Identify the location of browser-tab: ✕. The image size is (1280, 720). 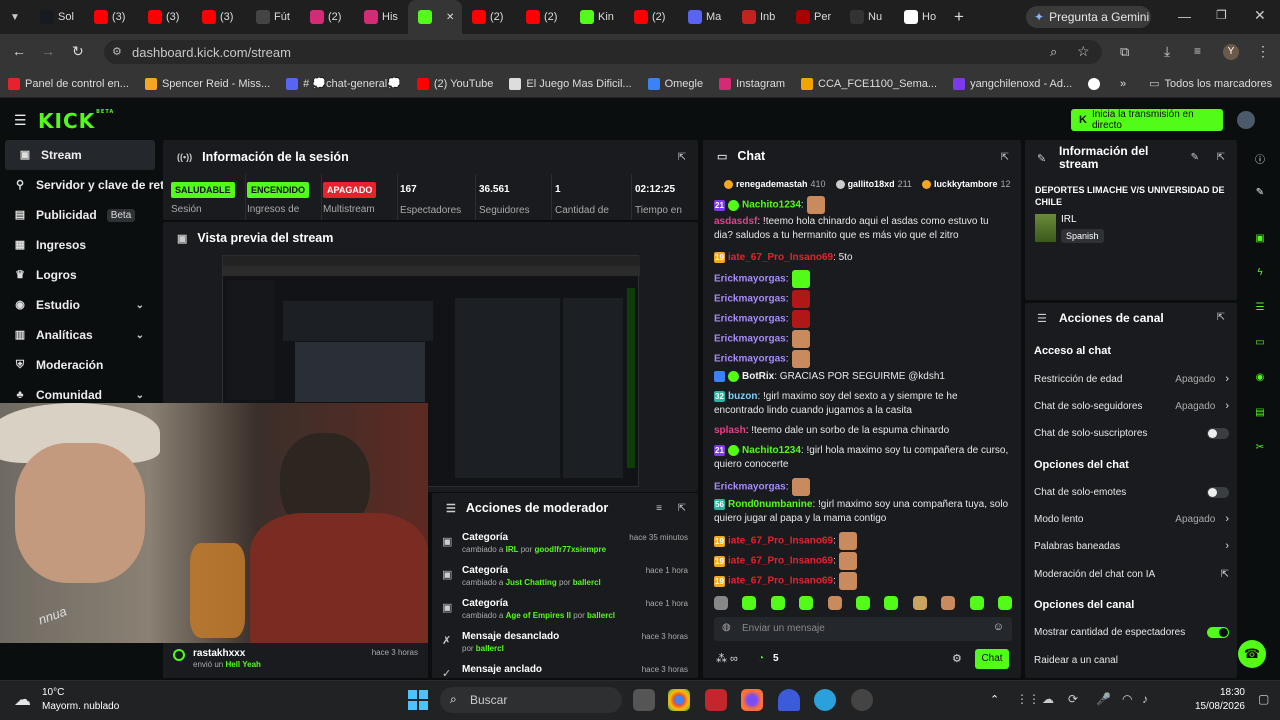
(435, 17).